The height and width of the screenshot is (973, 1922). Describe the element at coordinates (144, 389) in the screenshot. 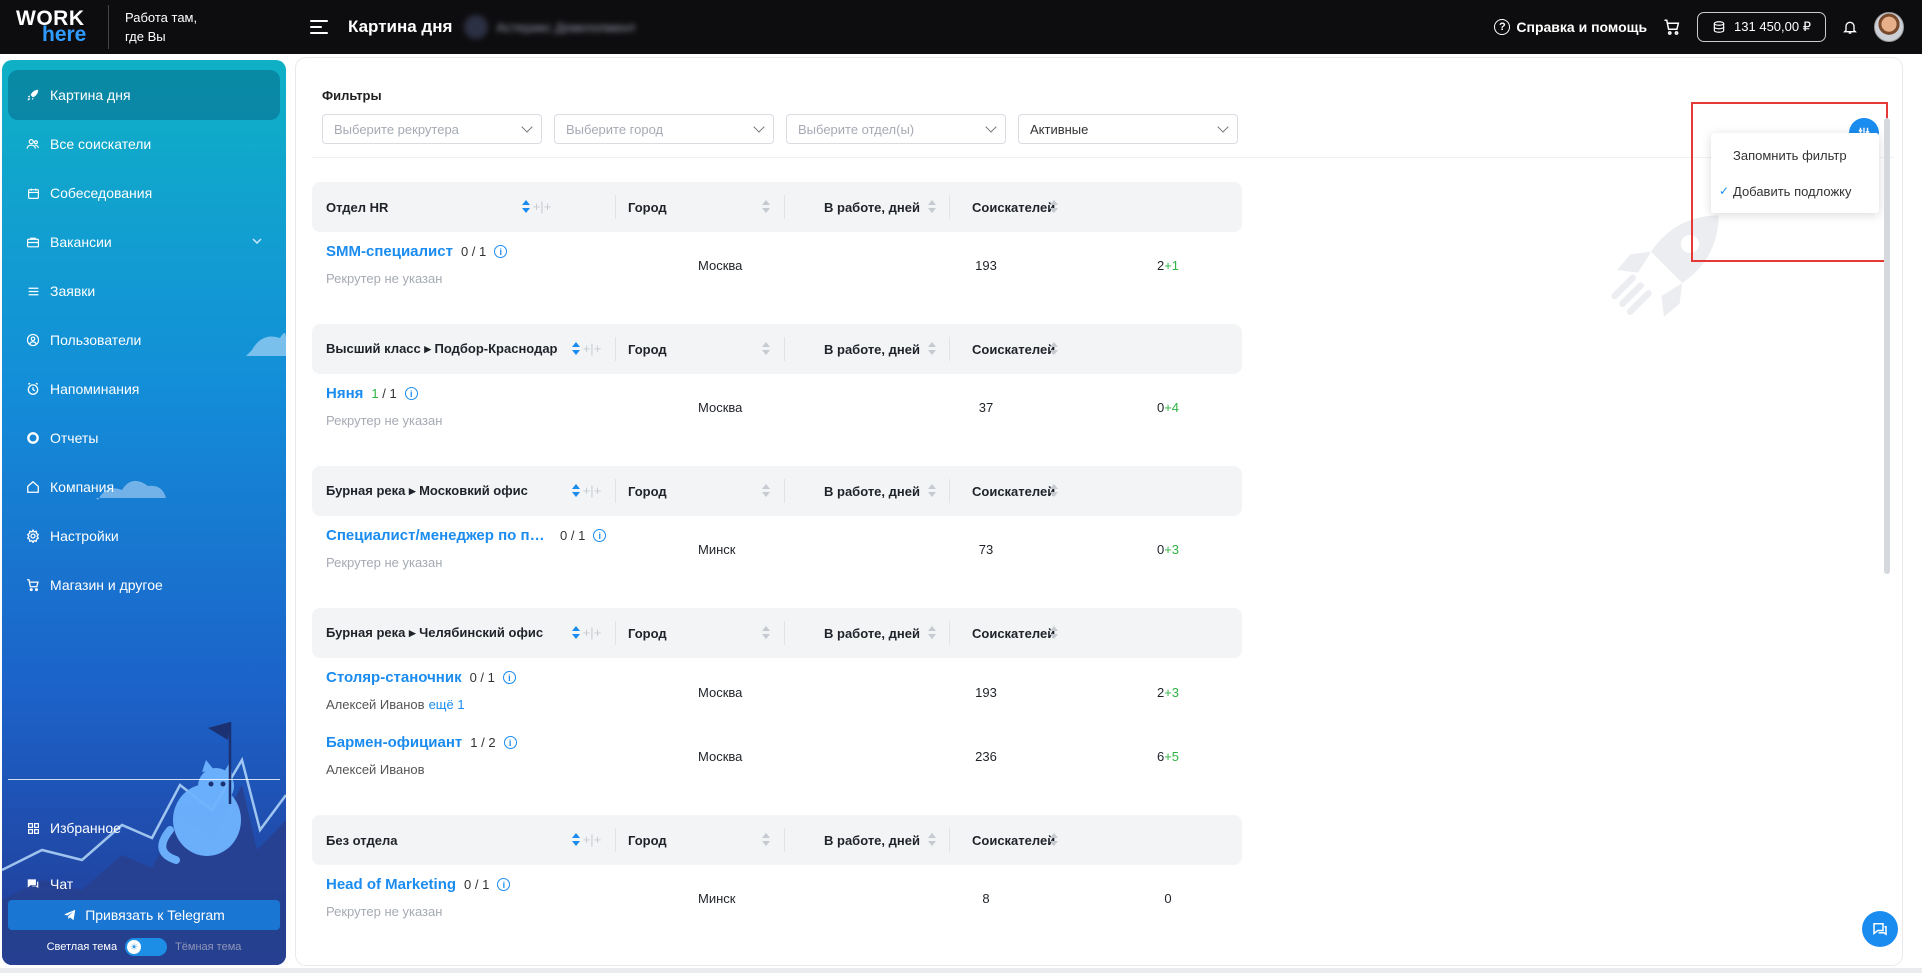

I see `sidebar-item-reminders: Напоминания` at that location.